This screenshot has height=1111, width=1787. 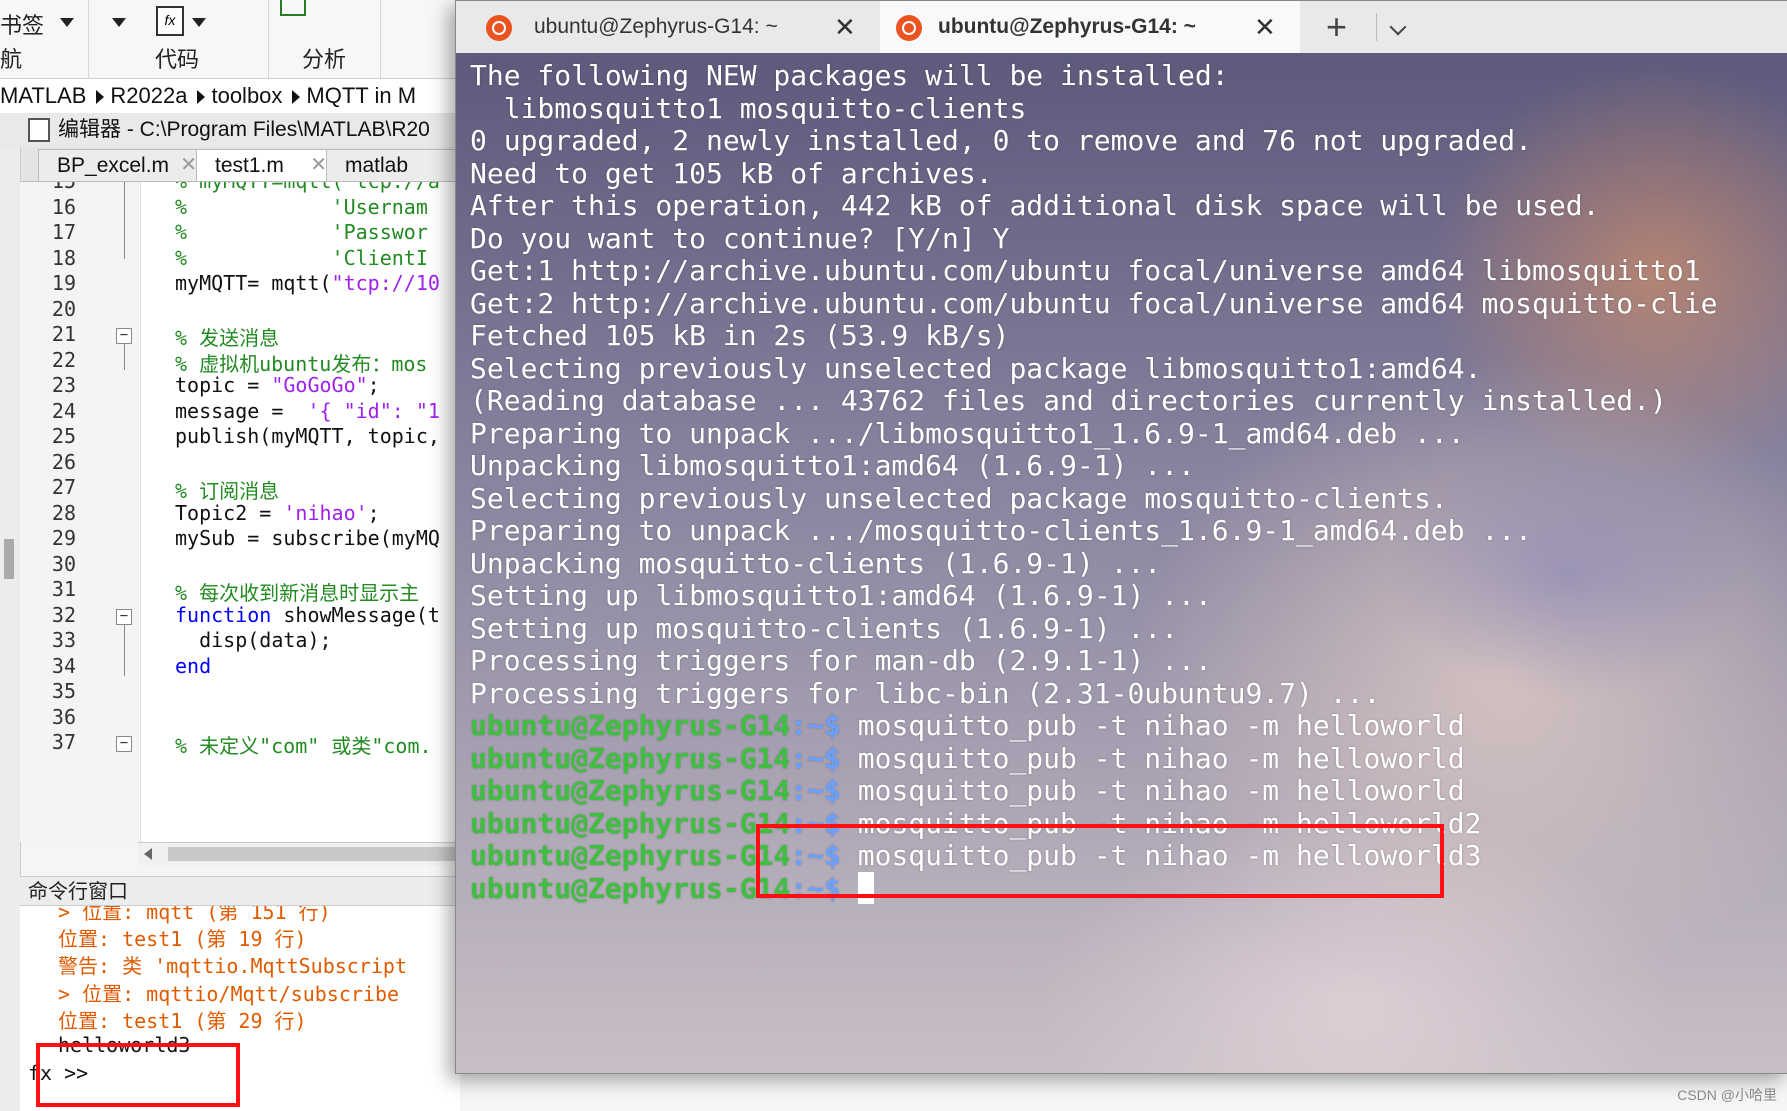 What do you see at coordinates (303, 744) in the screenshot?
I see `code-line: % 未定义"com" 或类"com.` at bounding box center [303, 744].